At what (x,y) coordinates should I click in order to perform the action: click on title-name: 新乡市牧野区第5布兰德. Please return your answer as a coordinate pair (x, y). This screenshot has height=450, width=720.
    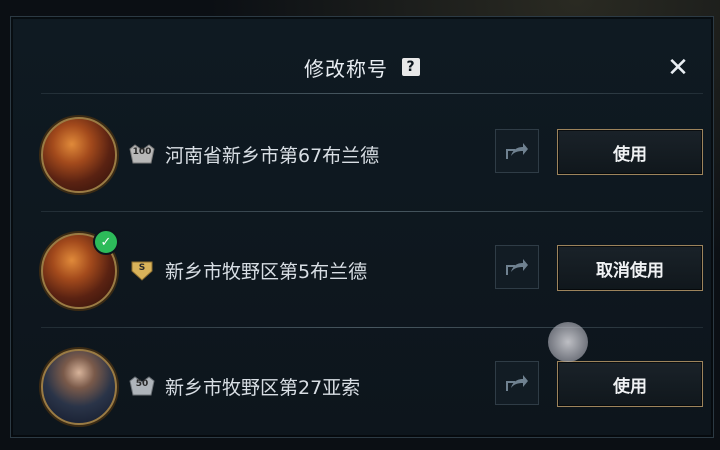
    Looking at the image, I should click on (266, 272).